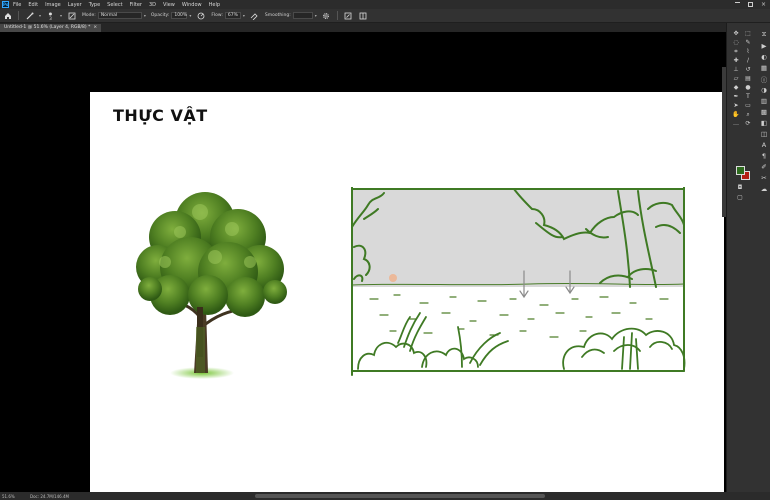 The height and width of the screenshot is (500, 770). I want to click on swatches-icon: ▦, so click(764, 67).